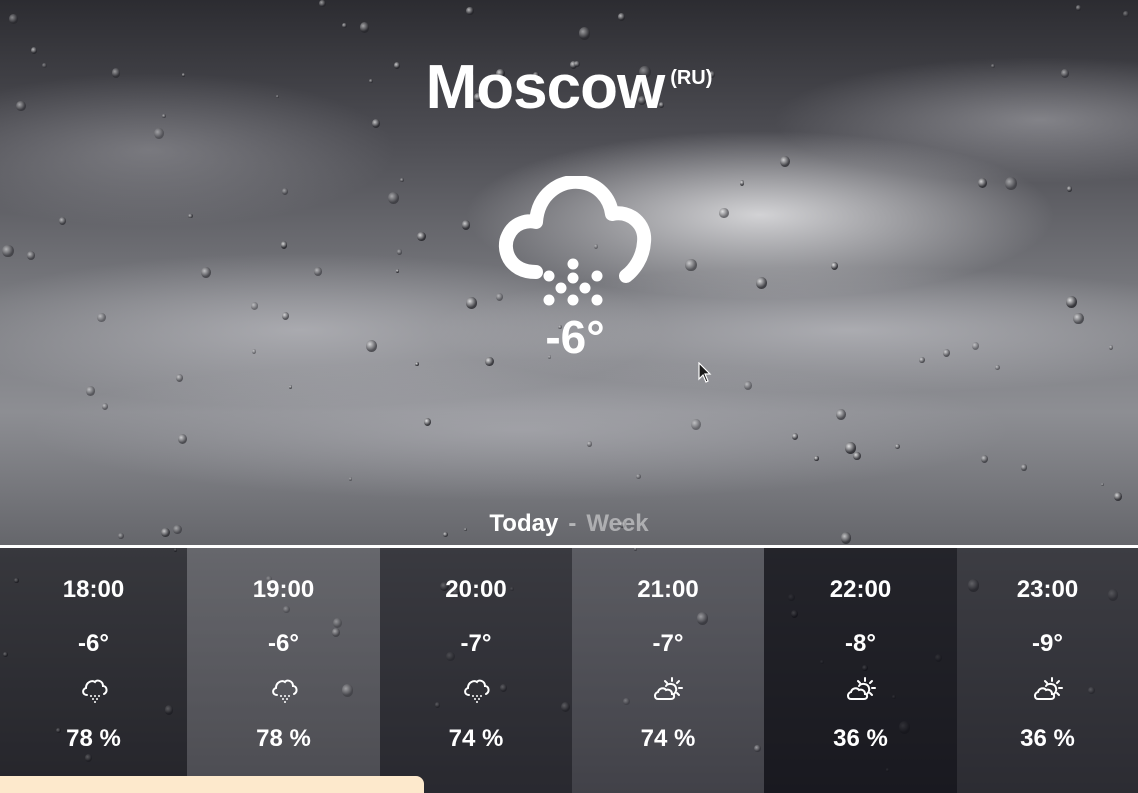 Image resolution: width=1138 pixels, height=793 pixels. Describe the element at coordinates (860, 670) in the screenshot. I see `hour-column: 22:00 -8° 36 %` at that location.